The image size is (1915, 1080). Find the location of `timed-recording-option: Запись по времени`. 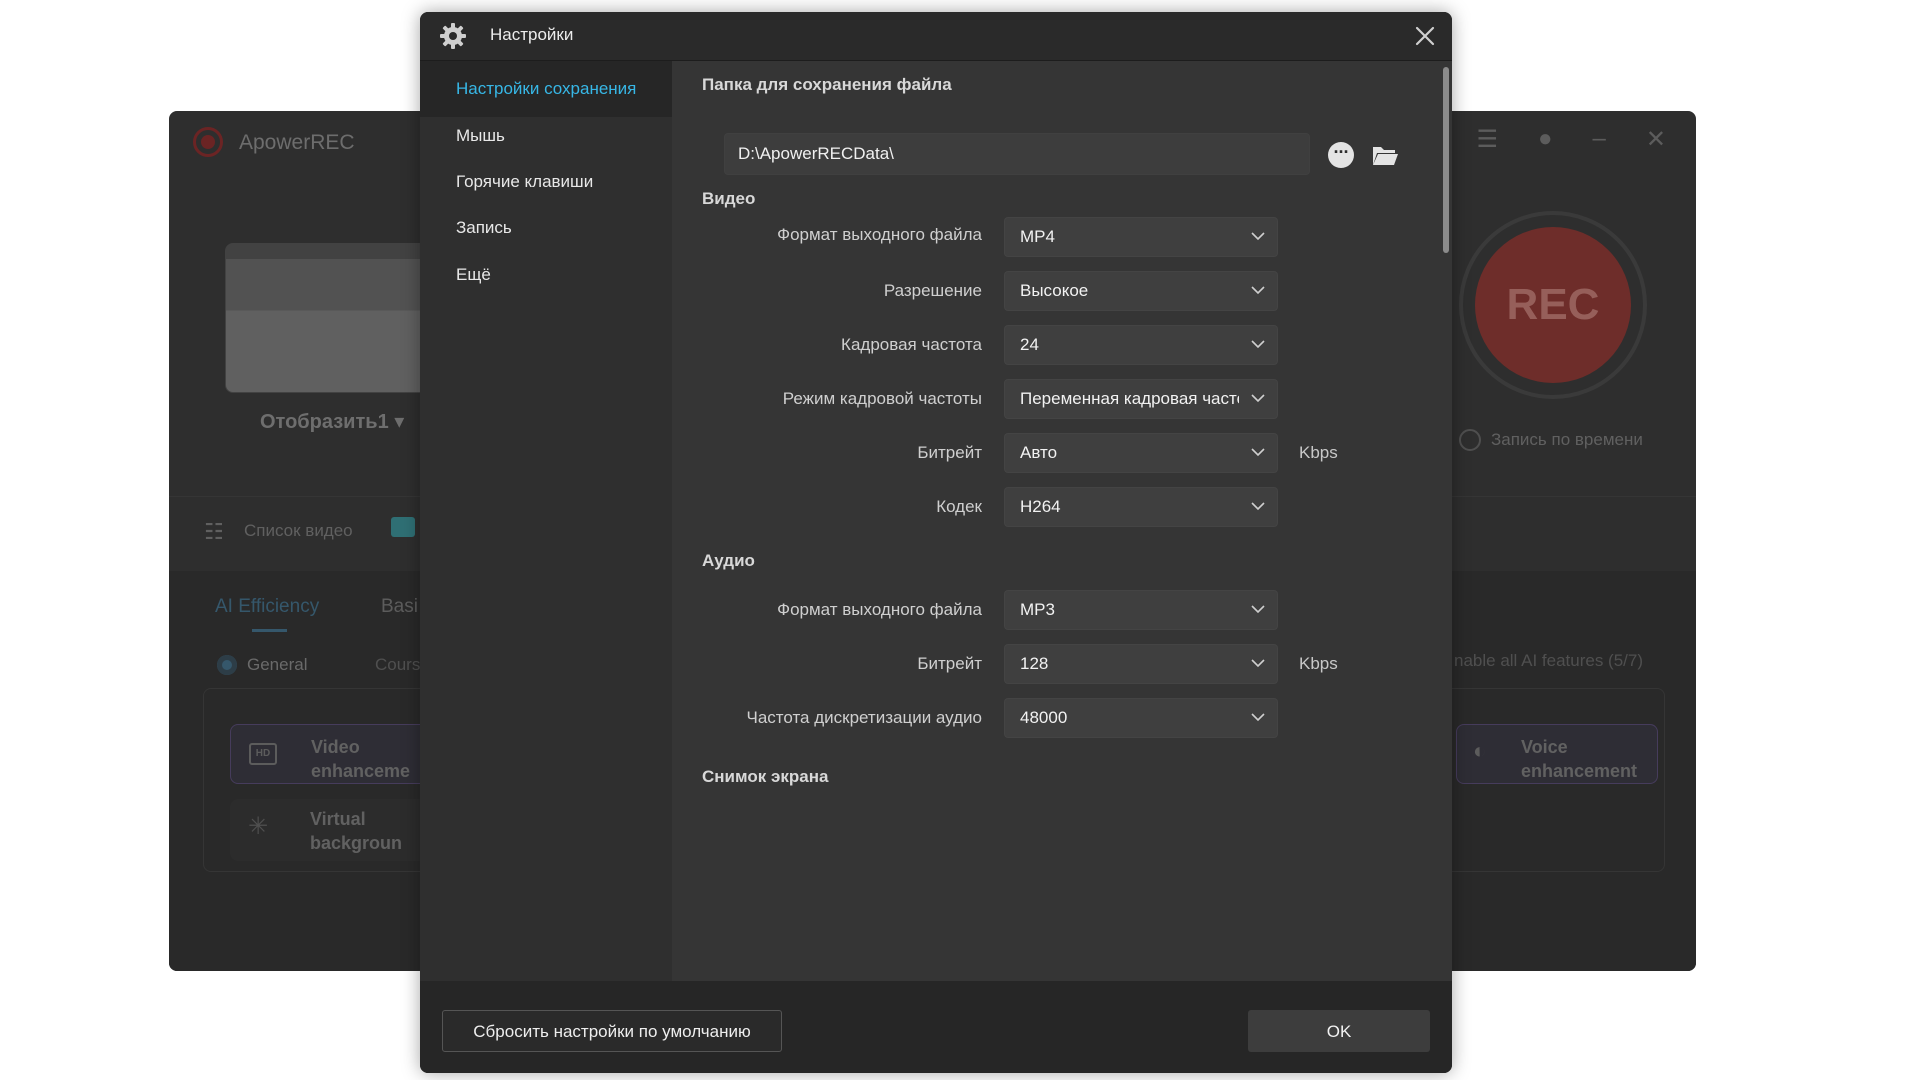

timed-recording-option: Запись по времени is located at coordinates (1551, 440).